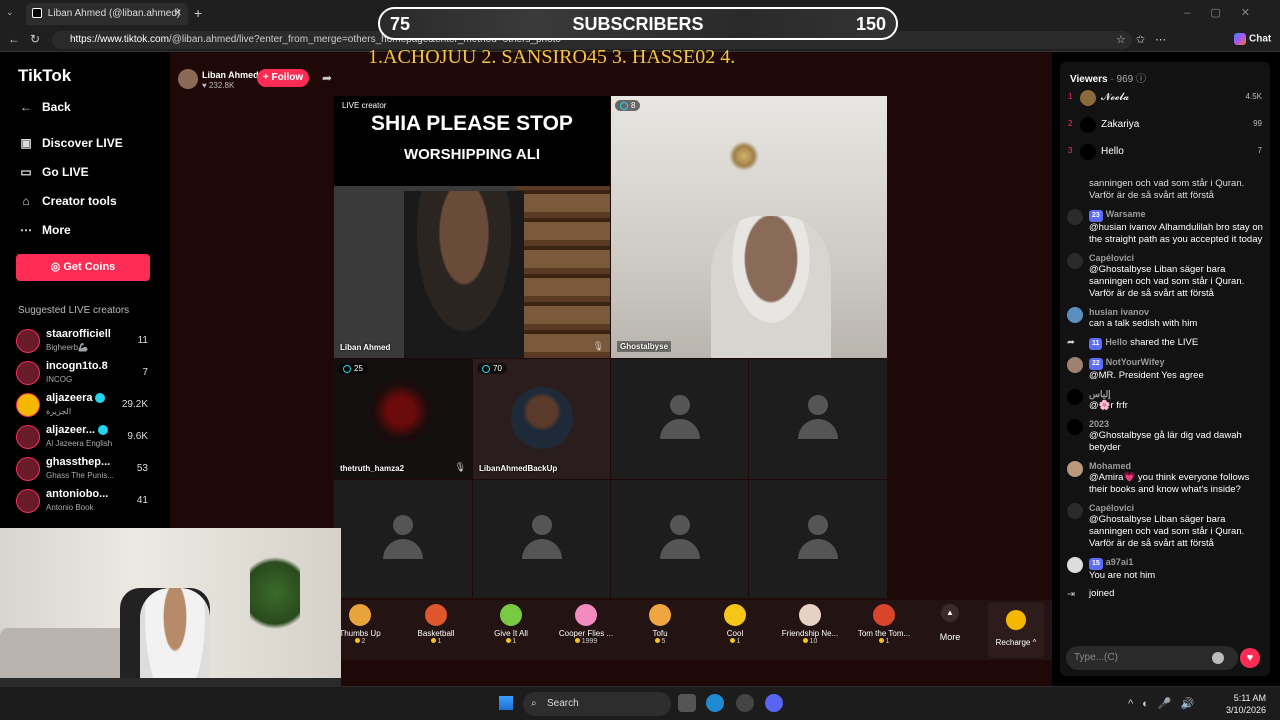 The width and height of the screenshot is (1280, 720). Describe the element at coordinates (745, 703) in the screenshot. I see `obs-icon` at that location.